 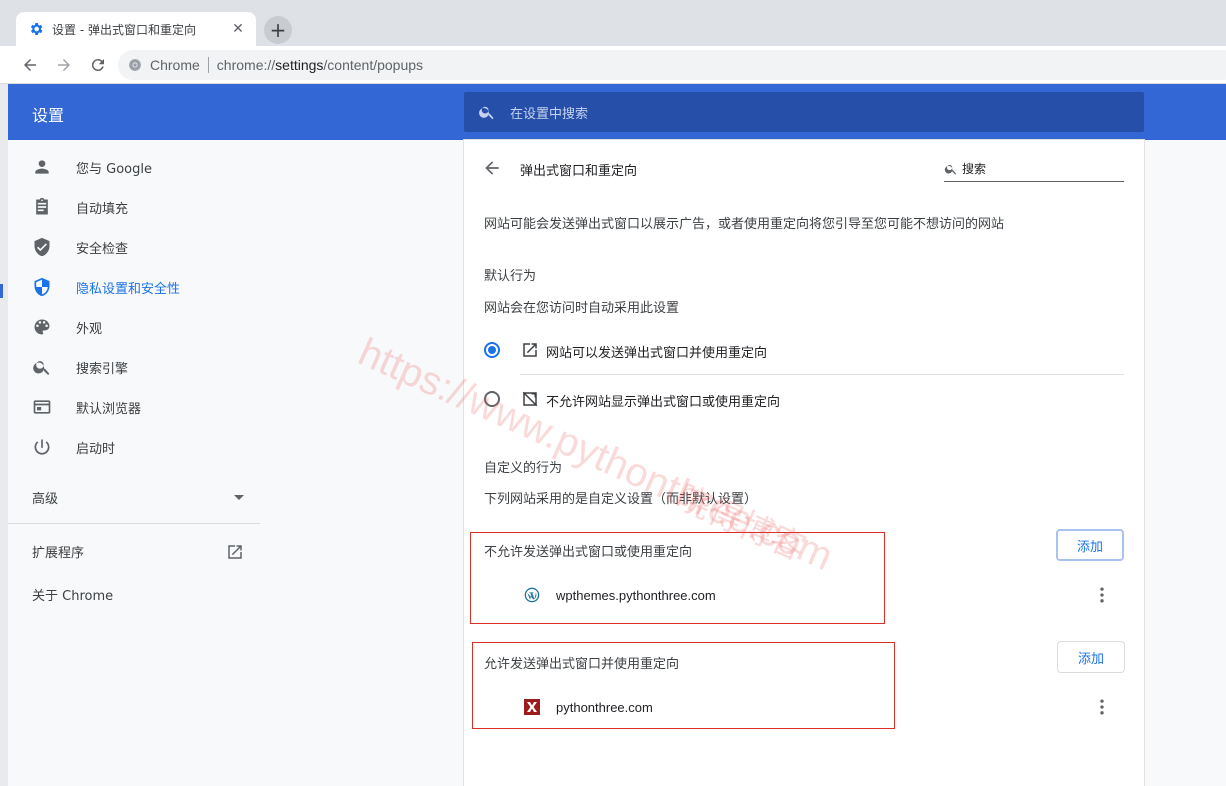 What do you see at coordinates (42, 167) in the screenshot?
I see `person-icon` at bounding box center [42, 167].